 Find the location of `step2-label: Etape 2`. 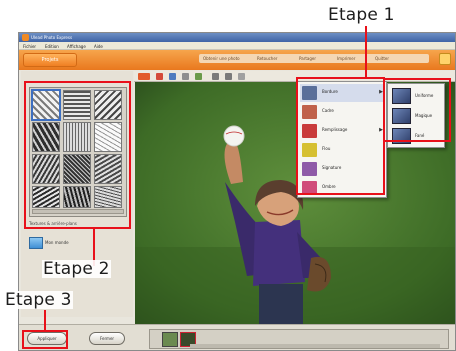

step2-label: Etape 2 is located at coordinates (76, 269).